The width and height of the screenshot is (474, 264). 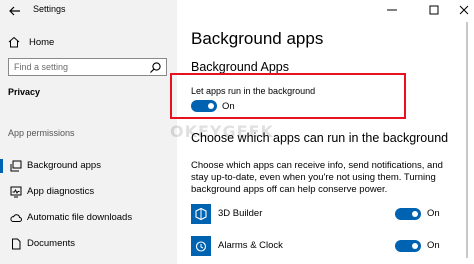 I want to click on home-label: Home, so click(x=42, y=42).